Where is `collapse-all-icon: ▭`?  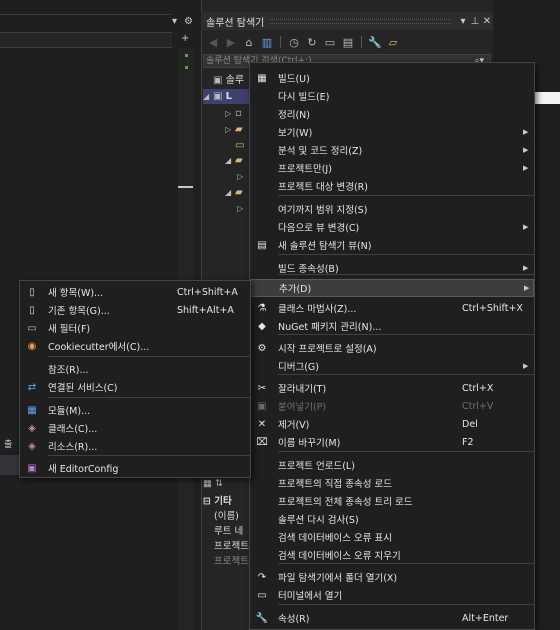 collapse-all-icon: ▭ is located at coordinates (330, 42).